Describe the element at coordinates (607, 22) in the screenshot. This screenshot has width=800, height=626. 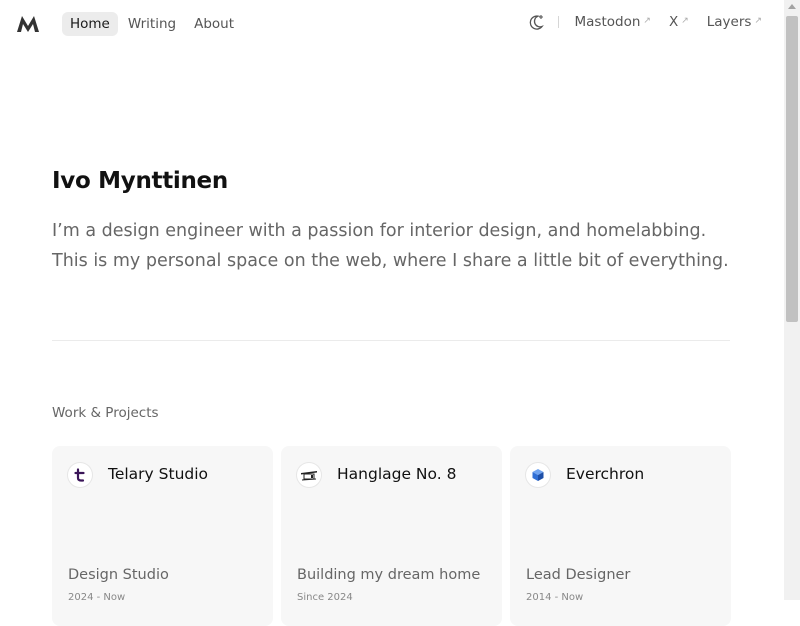
I see `mastodon-link-label: Mastodon` at that location.